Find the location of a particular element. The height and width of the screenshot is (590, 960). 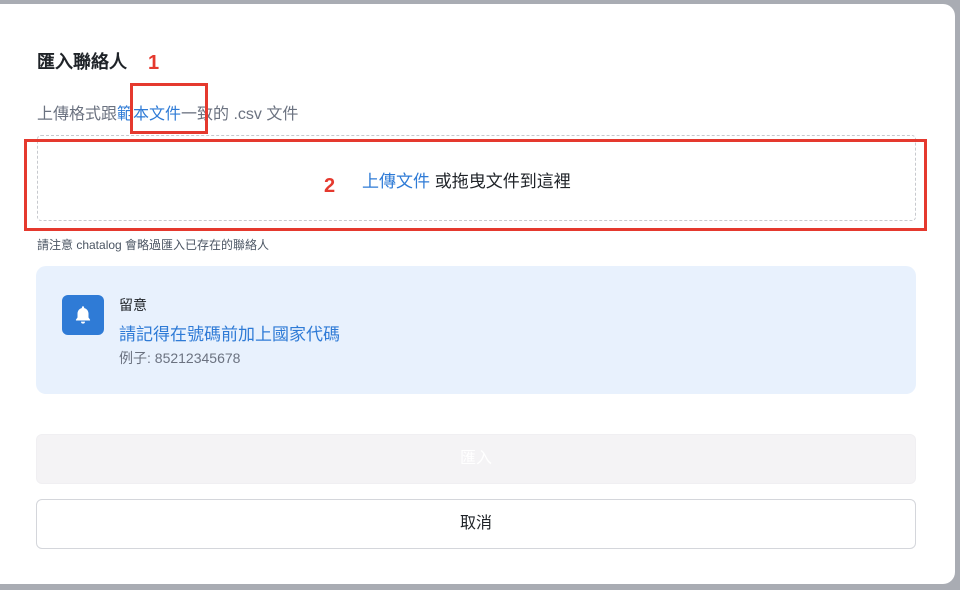

callout-example: 例子: 85212345678 is located at coordinates (180, 358).